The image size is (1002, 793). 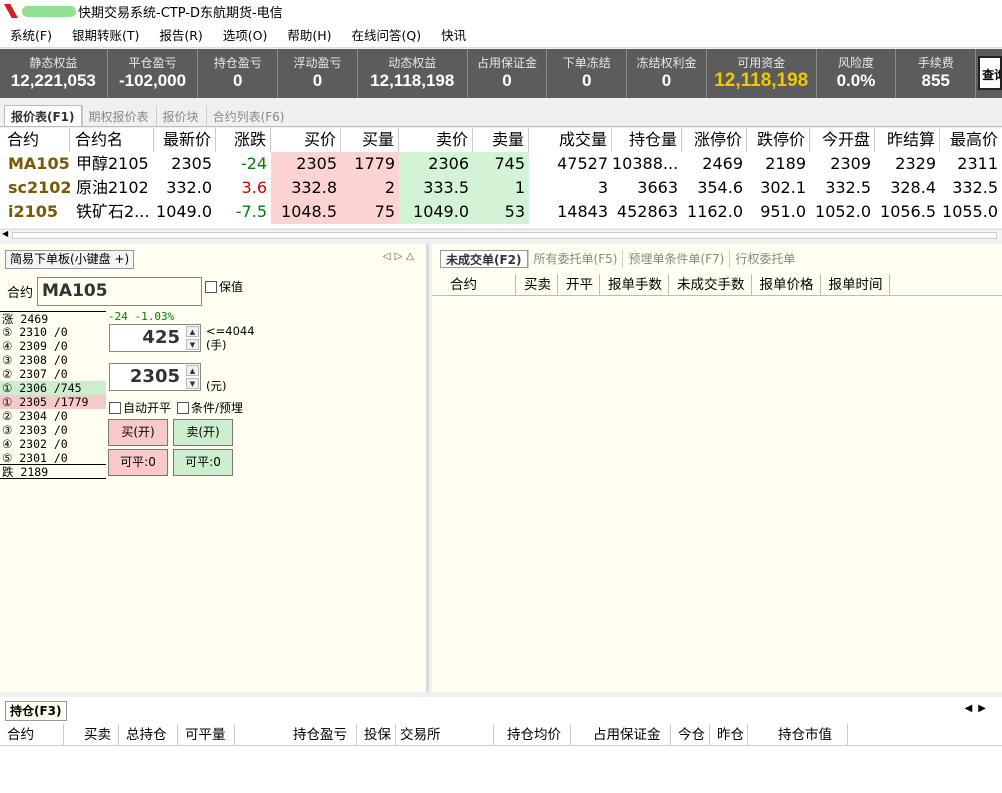 What do you see at coordinates (913, 187) in the screenshot?
I see `pre-settle: 328.4` at bounding box center [913, 187].